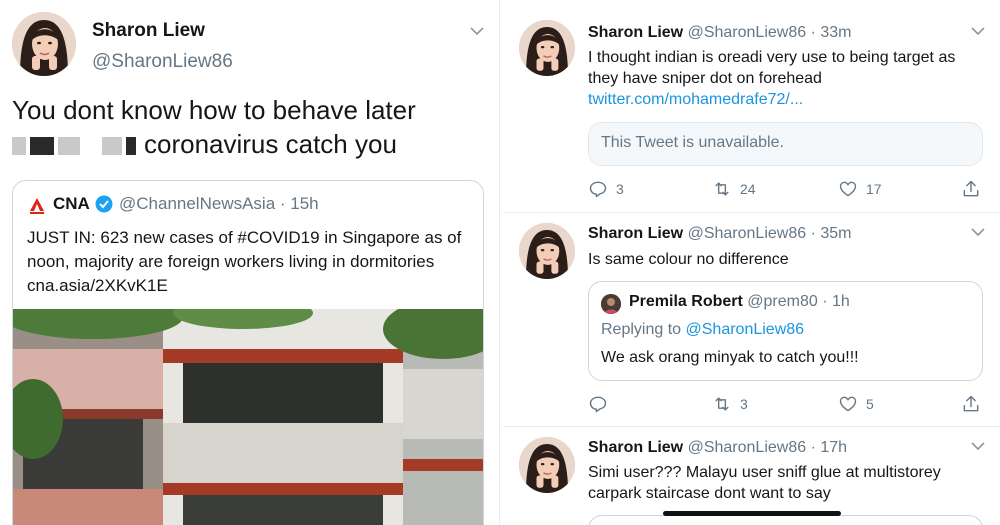 The width and height of the screenshot is (1000, 525). I want to click on quote-text: We ask orang minyak to catch you!!!, so click(730, 357).